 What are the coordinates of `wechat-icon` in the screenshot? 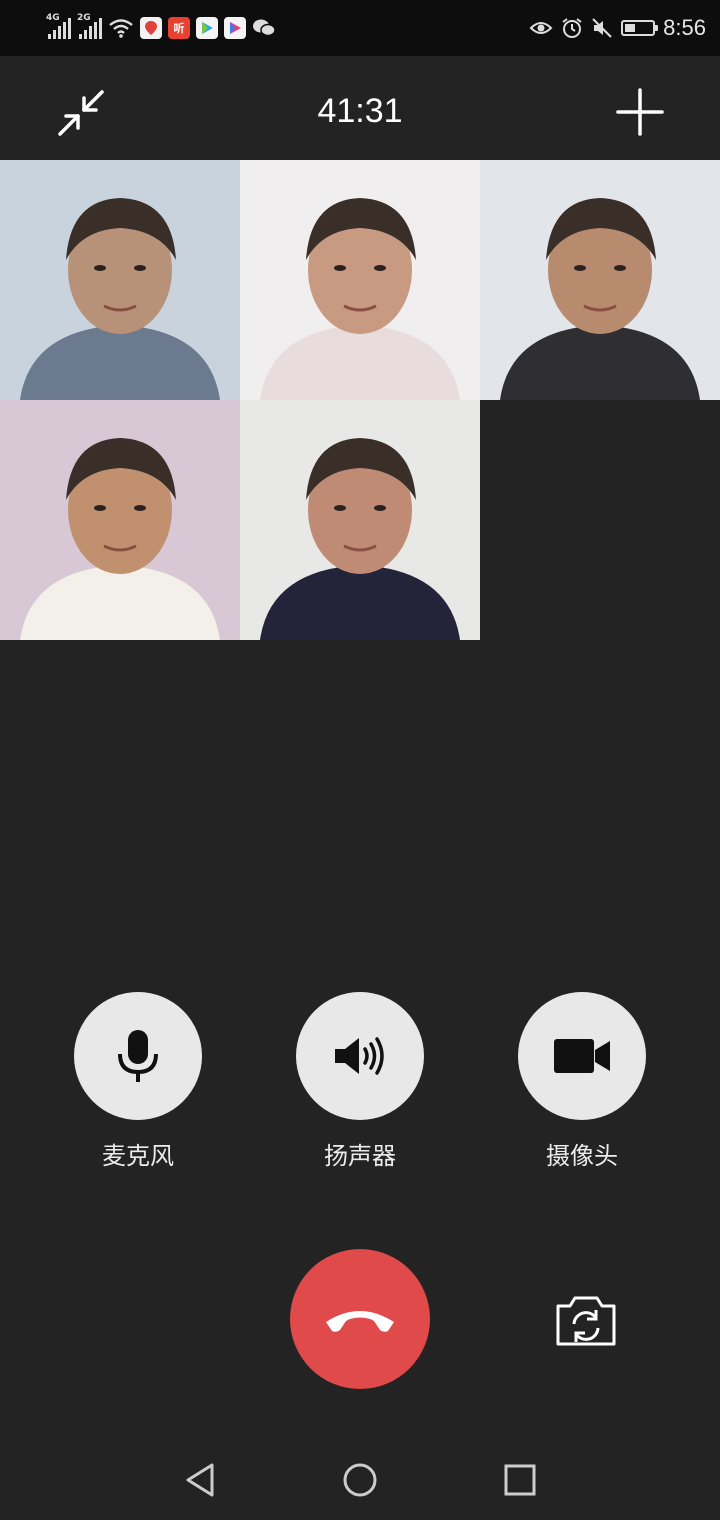 It's located at (264, 28).